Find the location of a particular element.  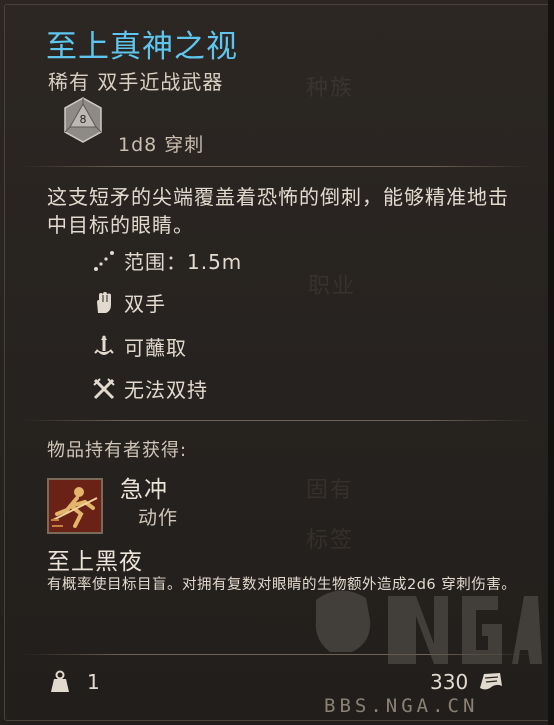

range-icon is located at coordinates (104, 261).